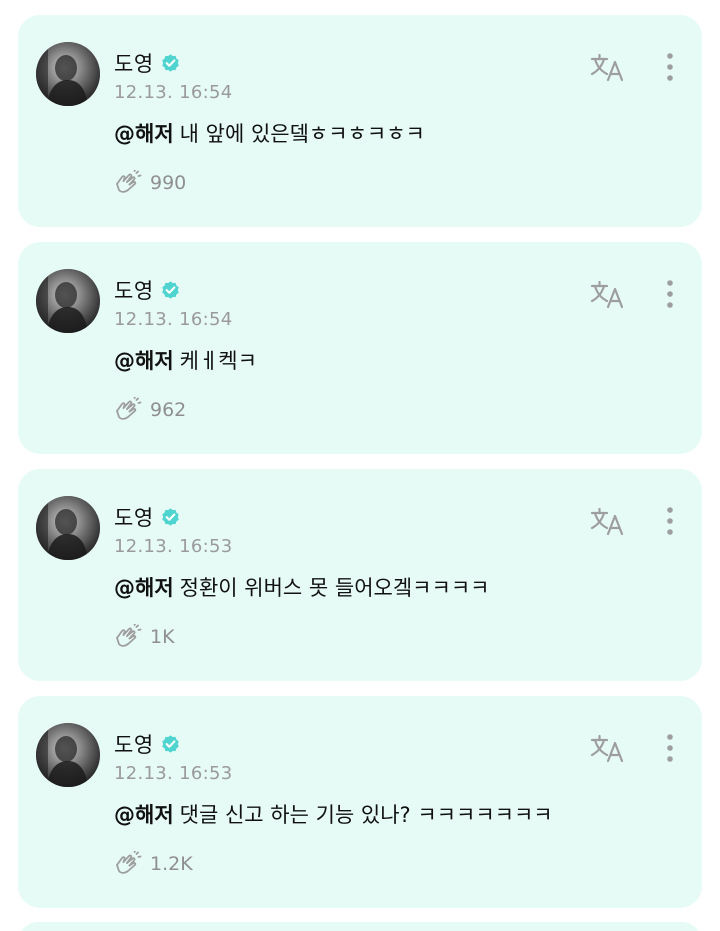  Describe the element at coordinates (168, 183) in the screenshot. I see `like-count: 990` at that location.